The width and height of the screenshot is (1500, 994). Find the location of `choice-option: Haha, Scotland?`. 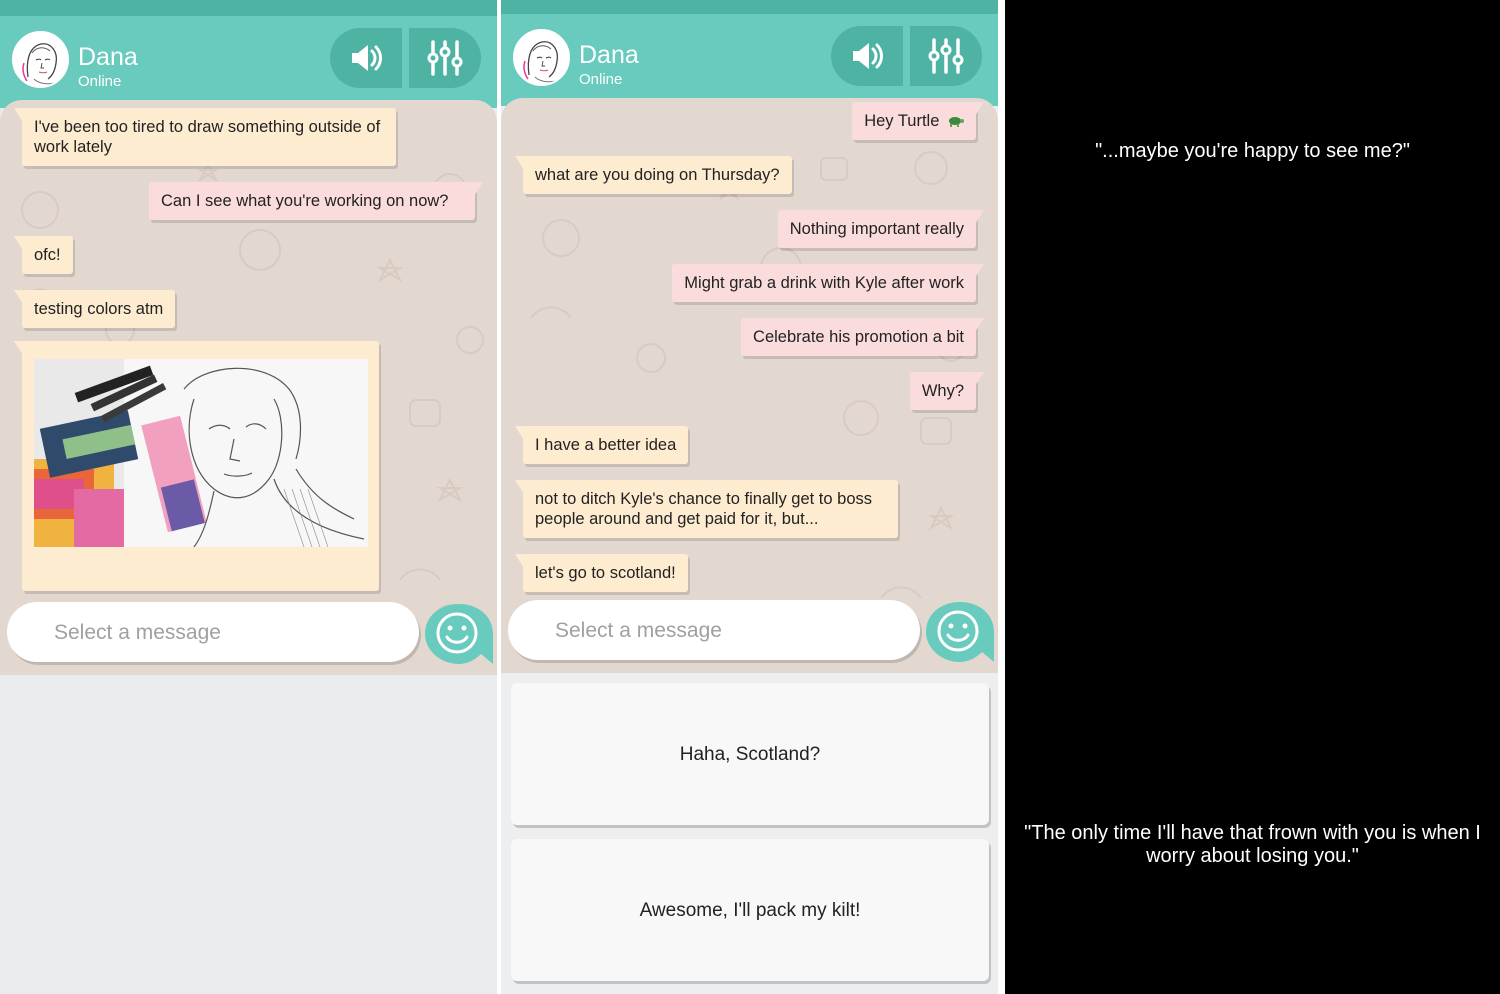

choice-option: Haha, Scotland? is located at coordinates (750, 754).